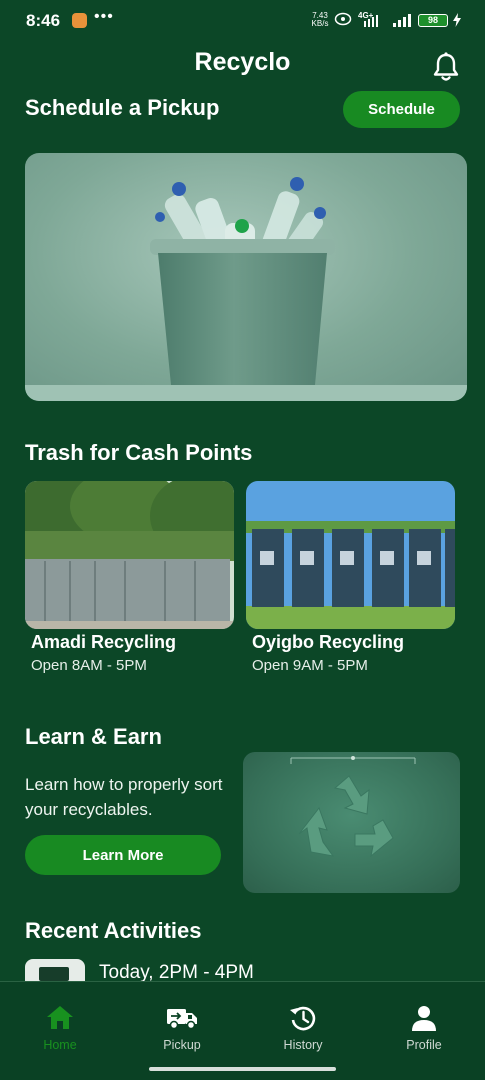  What do you see at coordinates (424, 1018) in the screenshot?
I see `person-icon` at bounding box center [424, 1018].